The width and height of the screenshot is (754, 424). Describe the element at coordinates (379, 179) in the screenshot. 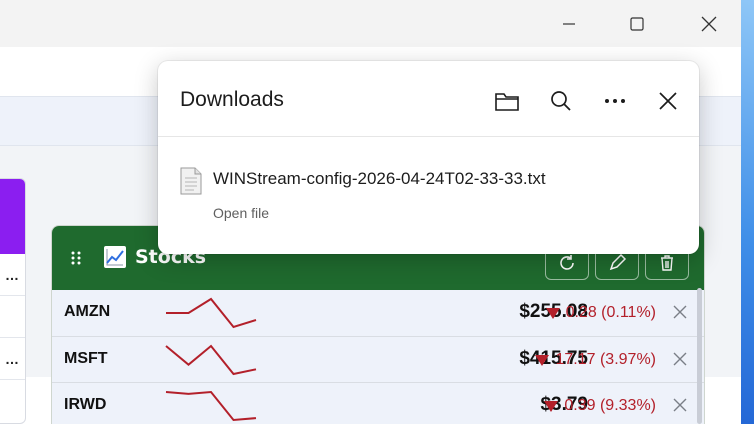

I see `download-file-name: WINStream-config-2026-04-24T02-33-33.txt` at that location.